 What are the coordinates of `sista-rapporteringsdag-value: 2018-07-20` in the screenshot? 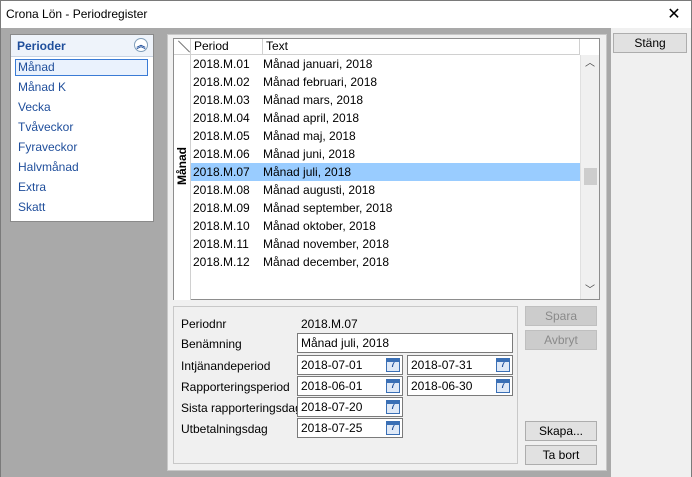 It's located at (332, 407).